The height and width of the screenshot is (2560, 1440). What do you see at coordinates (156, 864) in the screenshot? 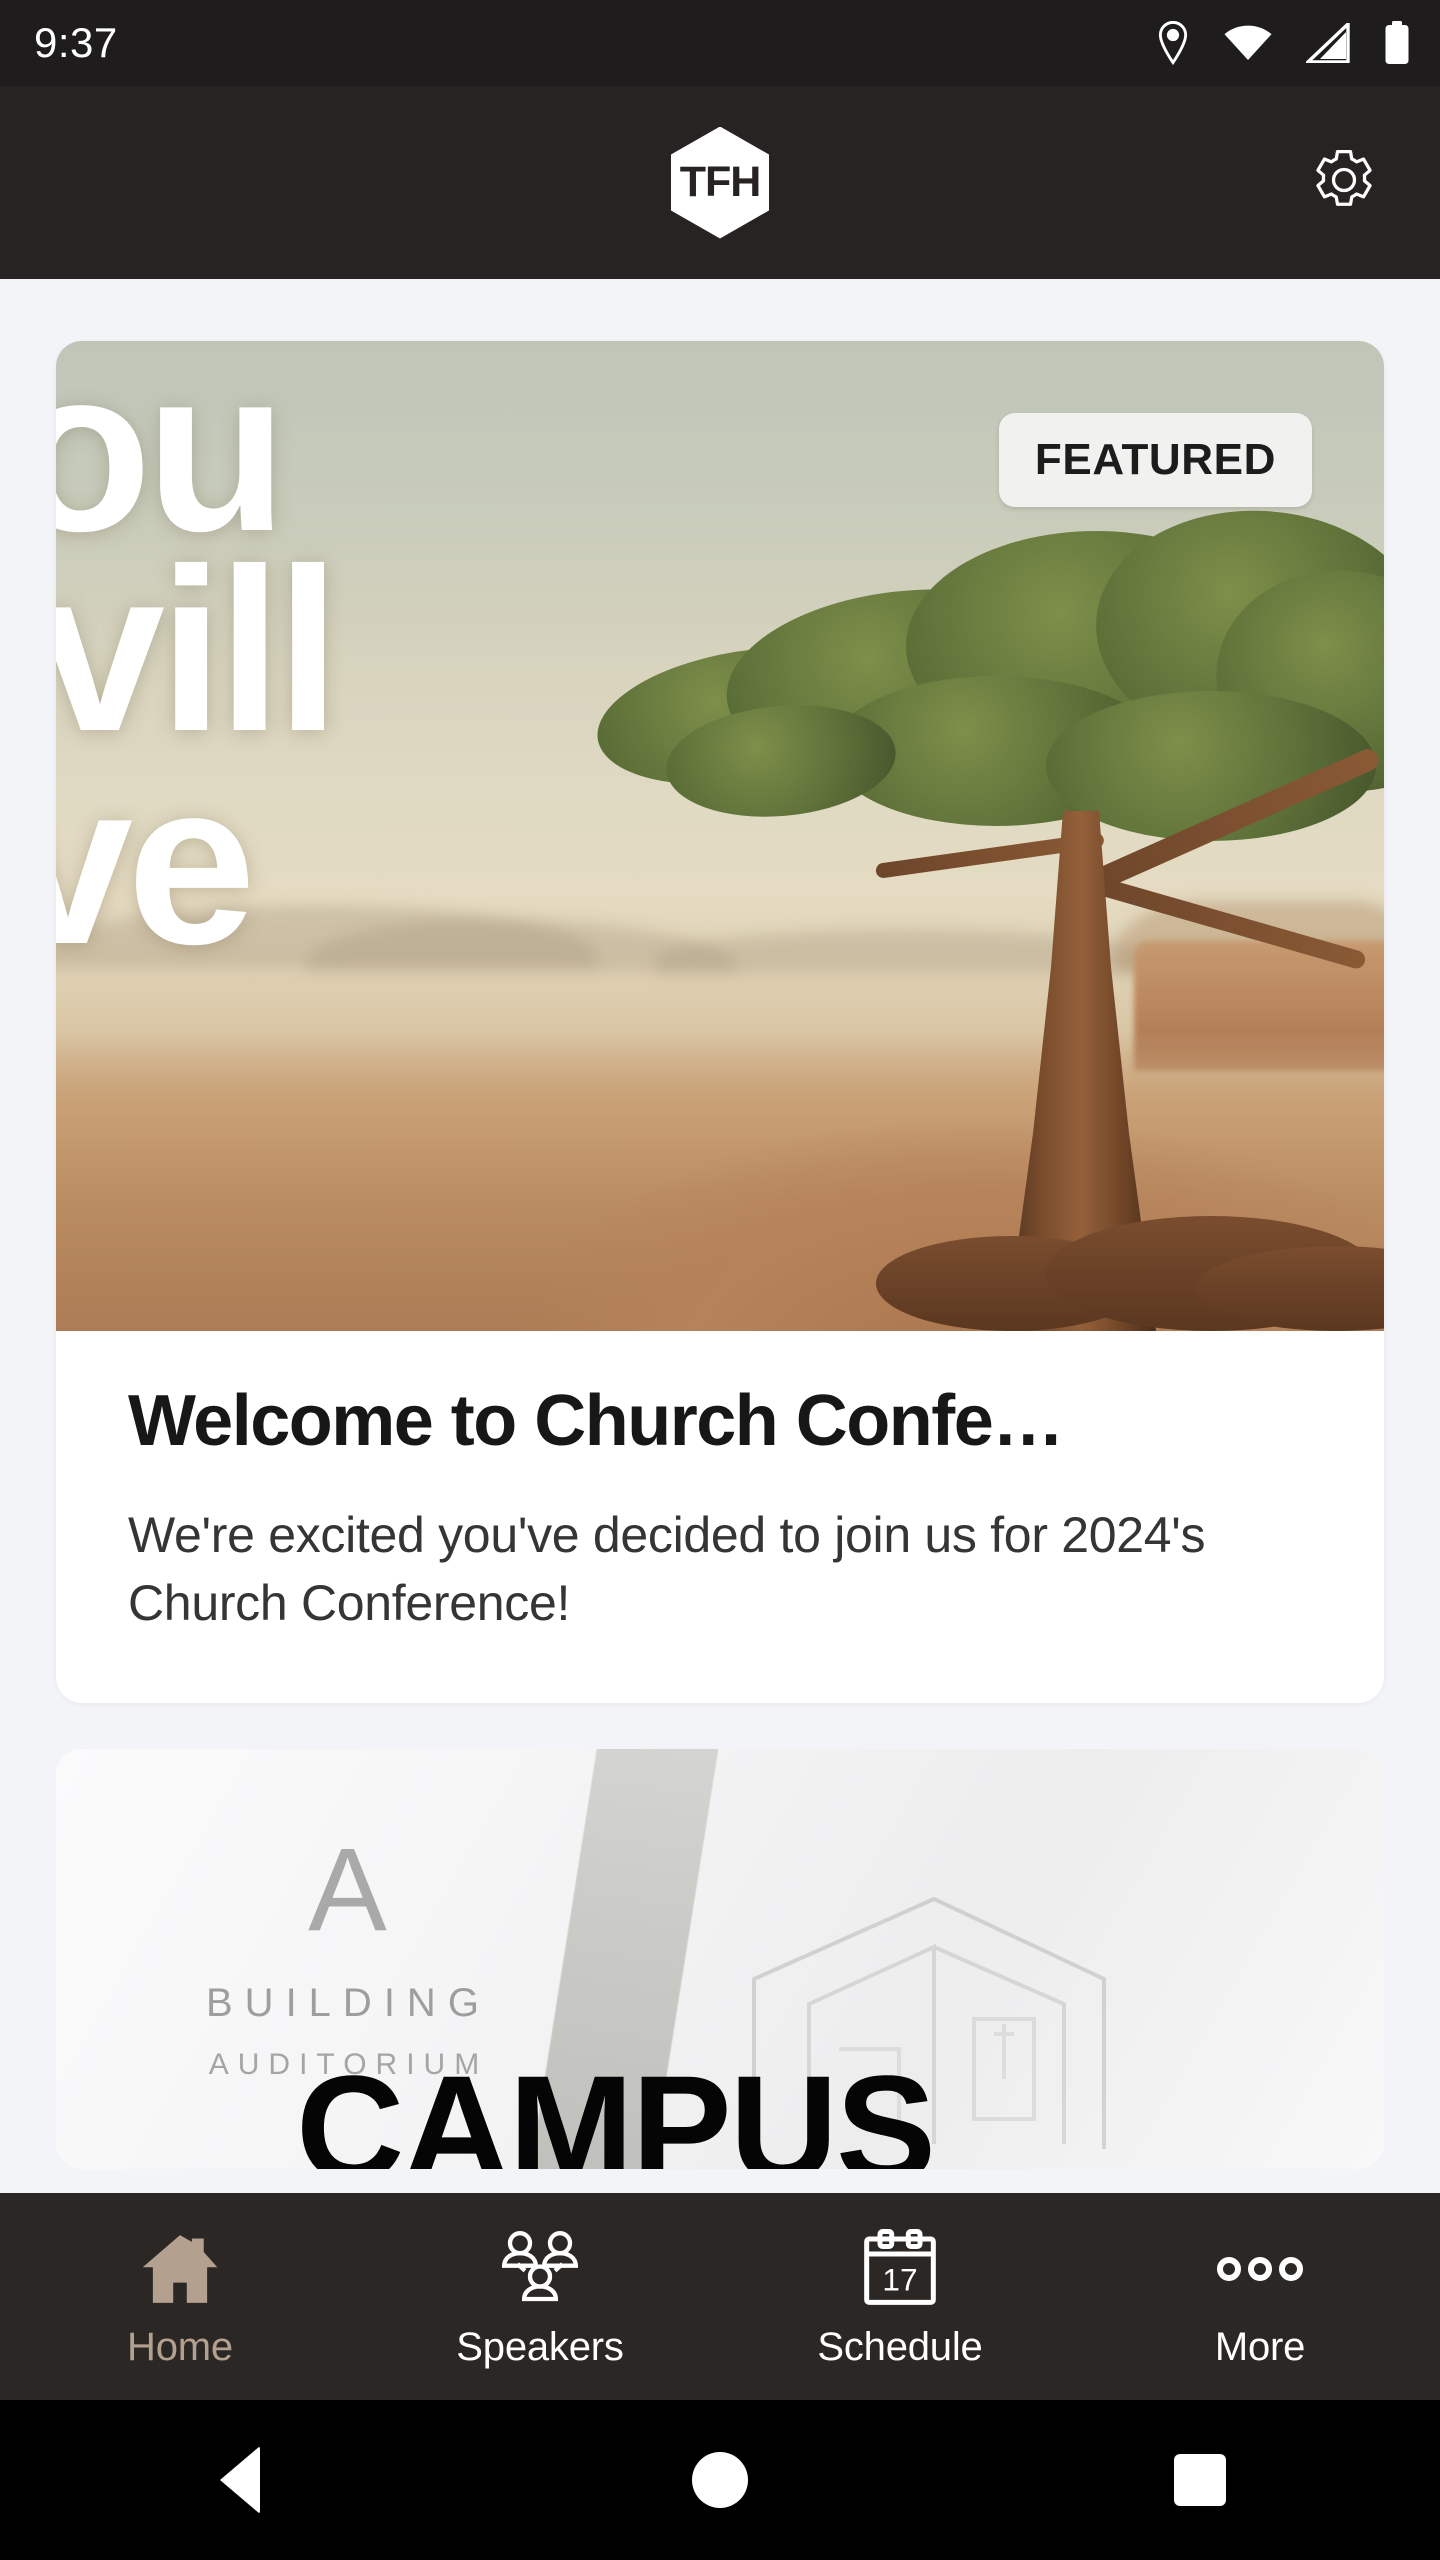
I see `hero-overlay-line-3: ve` at bounding box center [156, 864].